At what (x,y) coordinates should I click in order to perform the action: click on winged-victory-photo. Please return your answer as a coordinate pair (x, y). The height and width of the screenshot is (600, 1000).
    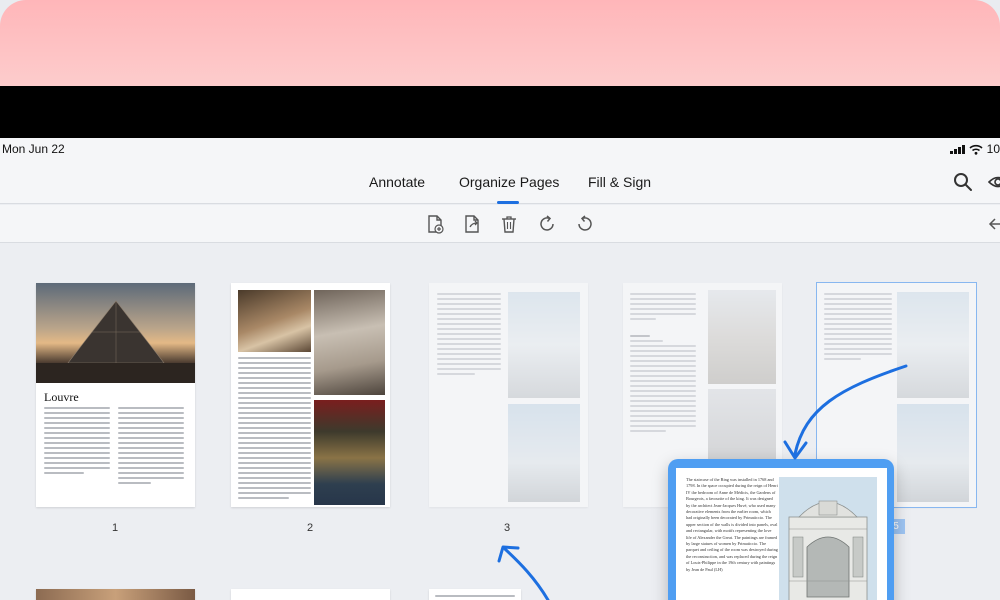
    Looking at the image, I should click on (349, 342).